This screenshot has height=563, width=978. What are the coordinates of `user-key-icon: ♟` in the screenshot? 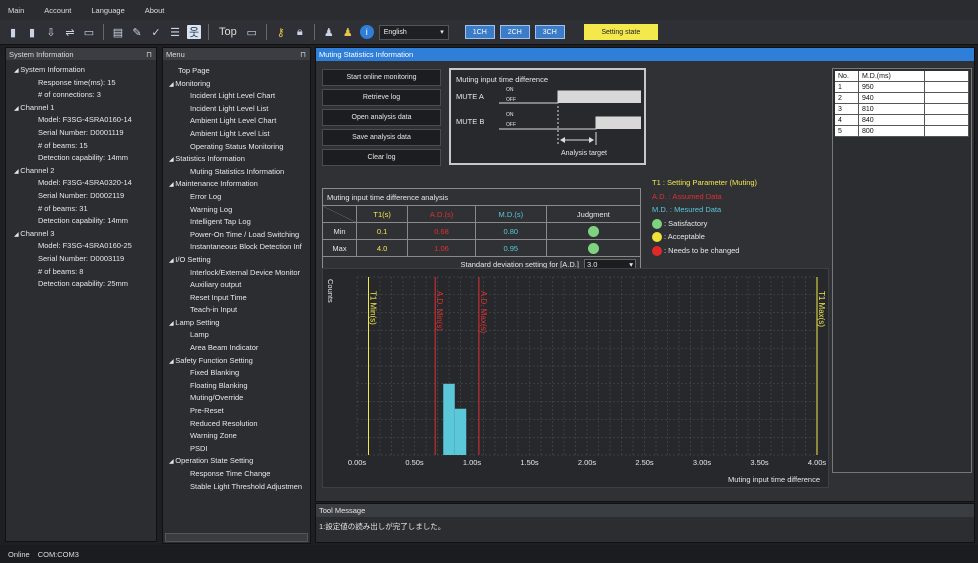 It's located at (348, 32).